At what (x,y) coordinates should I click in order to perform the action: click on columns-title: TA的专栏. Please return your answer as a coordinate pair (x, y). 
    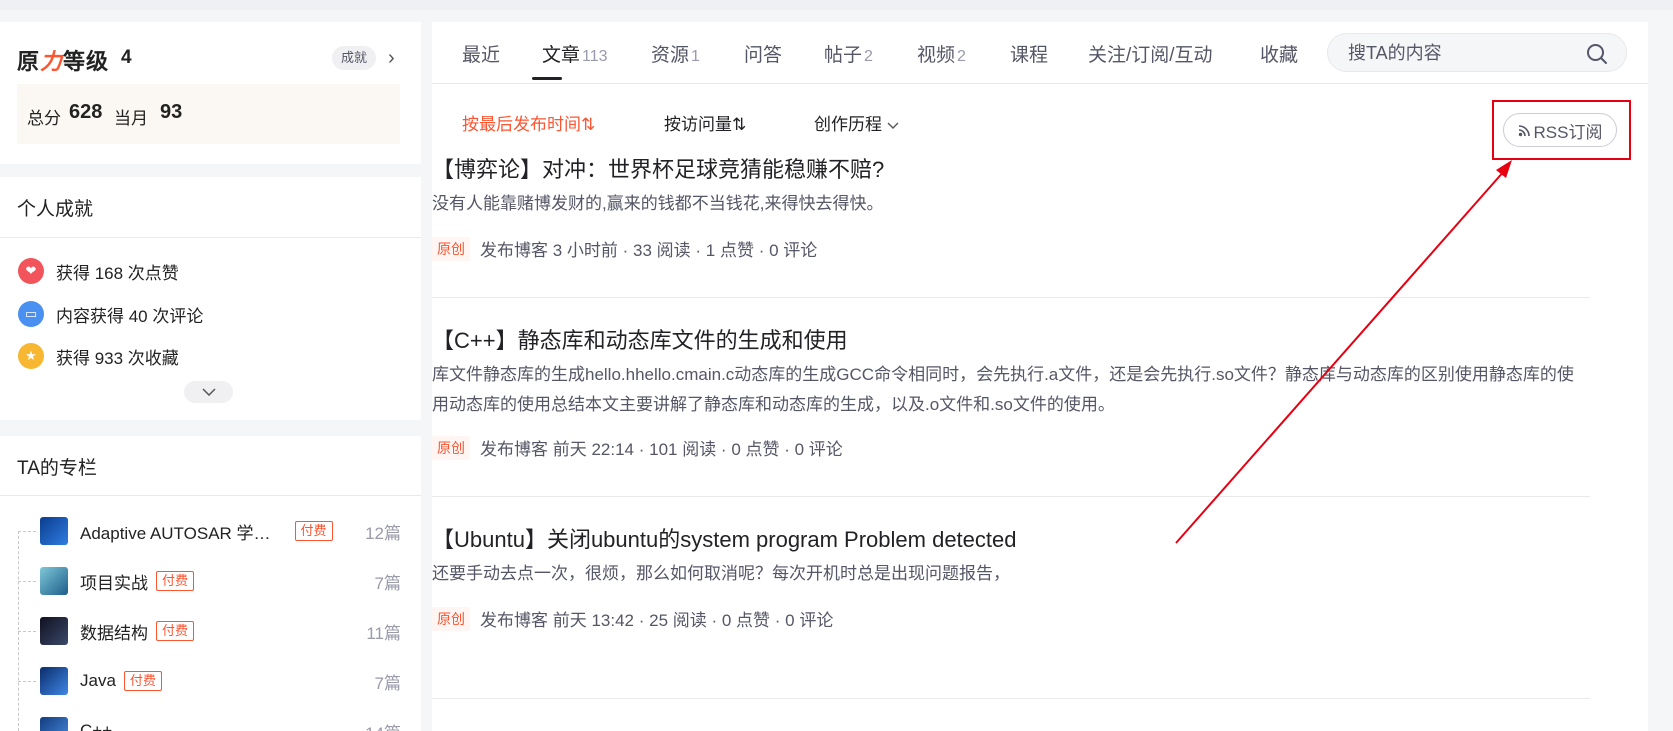
    Looking at the image, I should click on (57, 468).